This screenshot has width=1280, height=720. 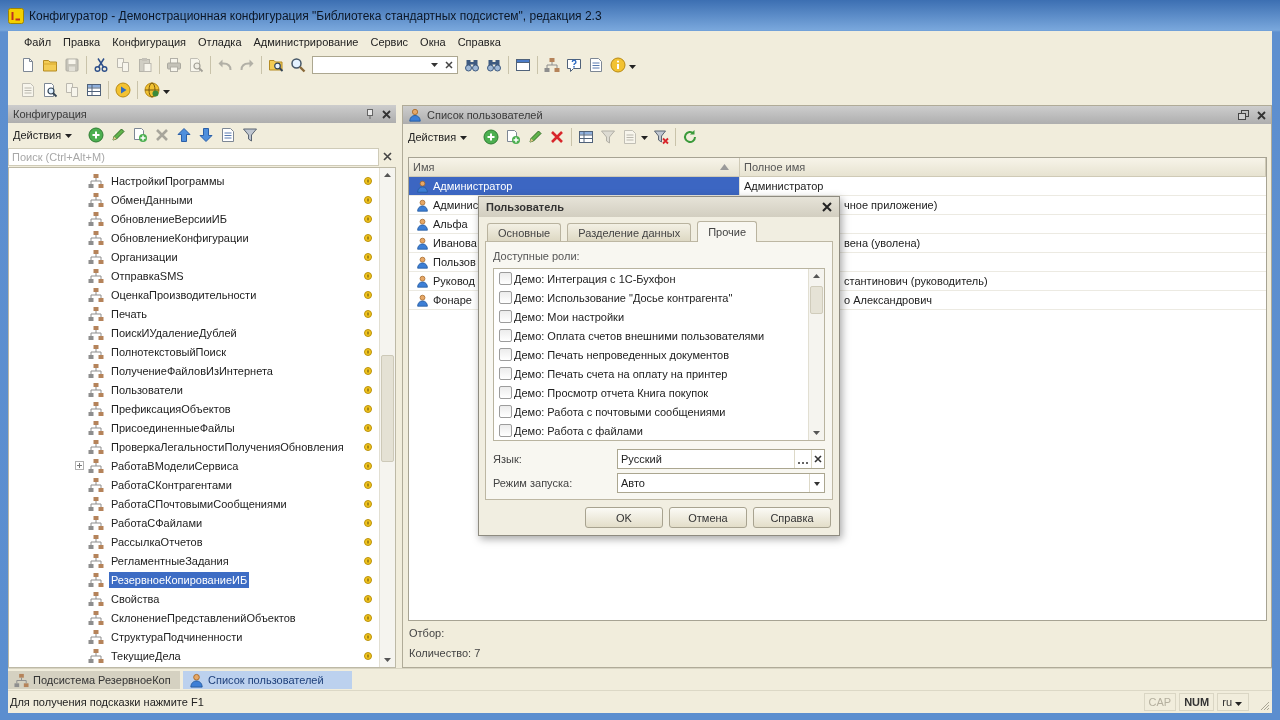 I want to click on menu-item: Справка, so click(x=479, y=42).